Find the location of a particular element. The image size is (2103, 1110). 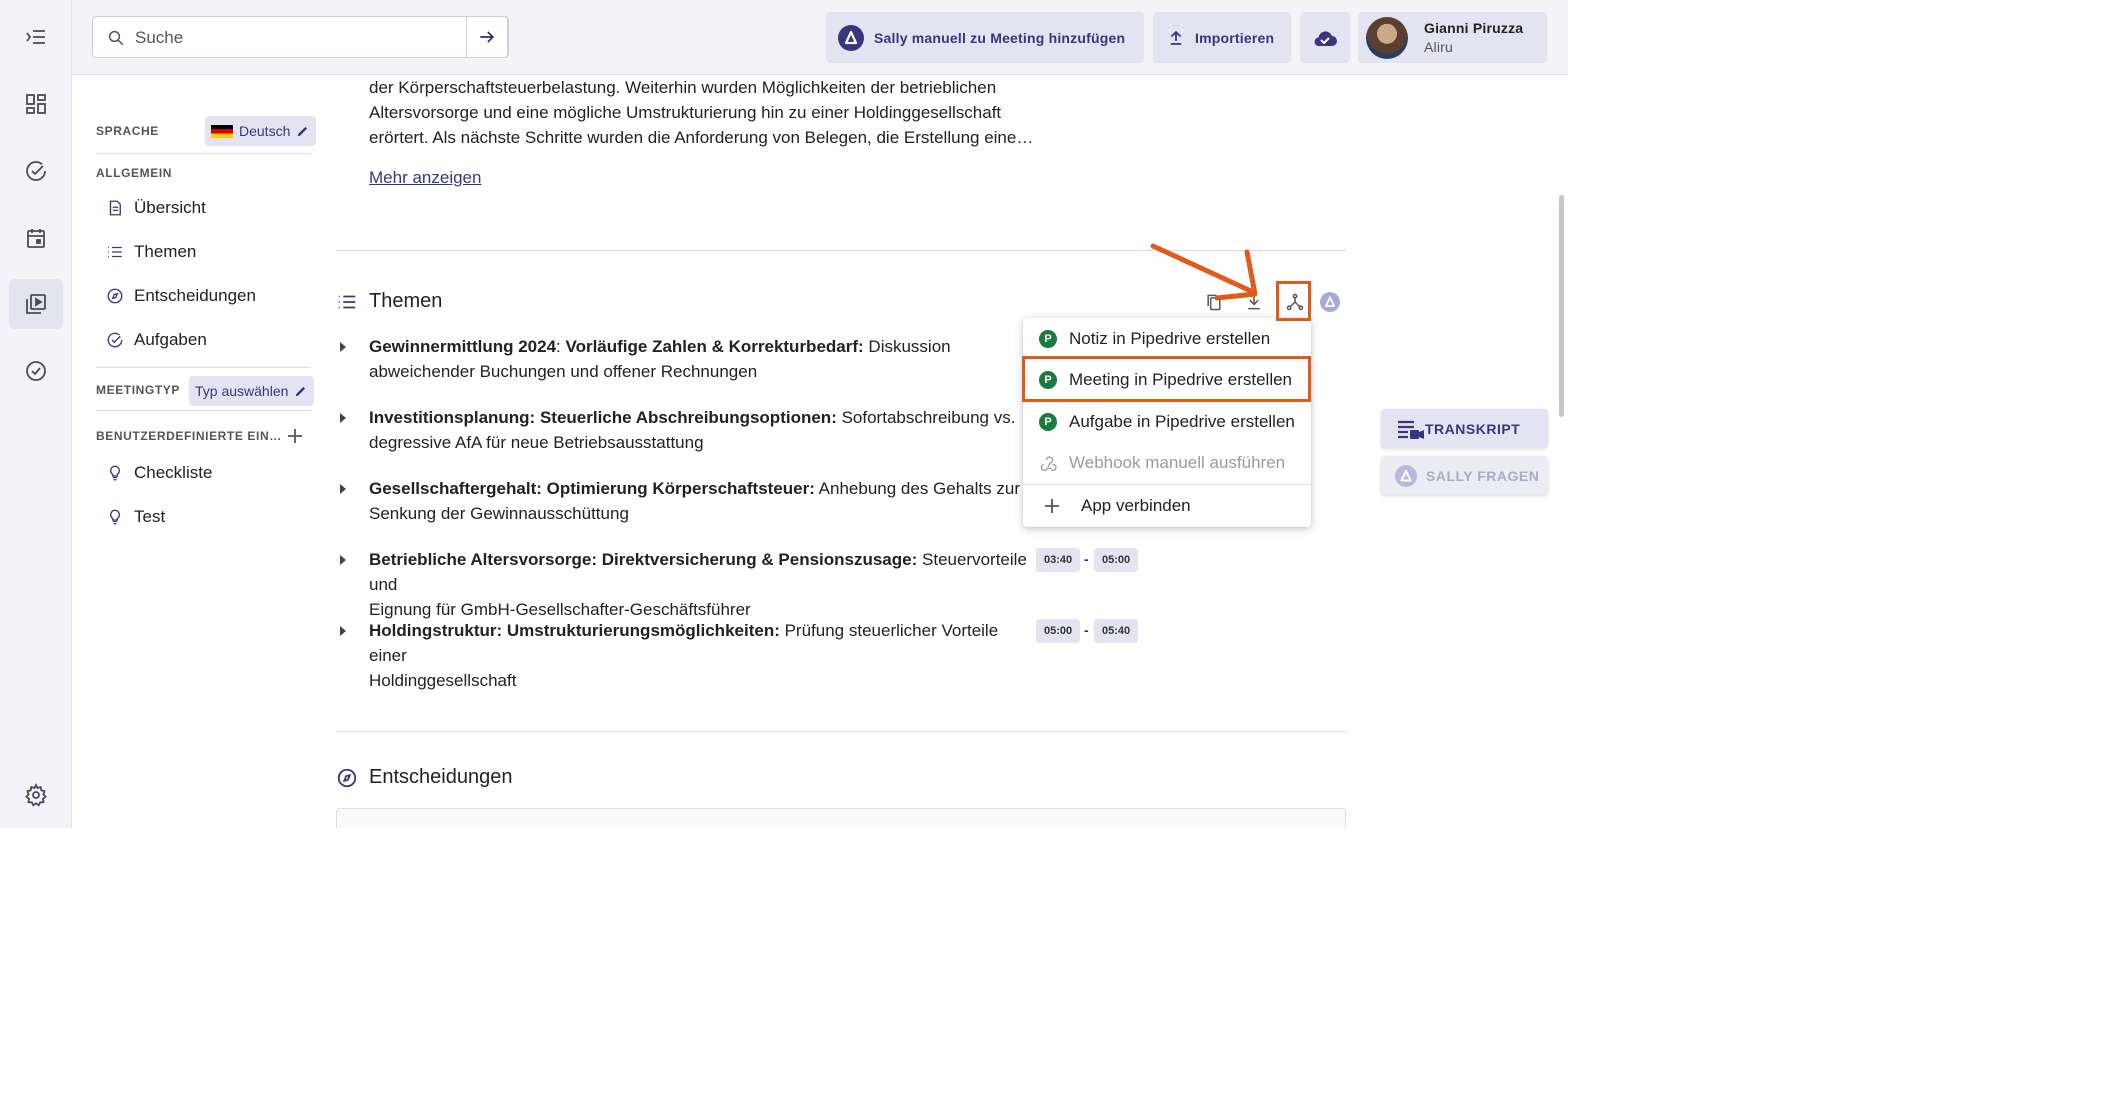

rail-settings-button is located at coordinates (36, 795).